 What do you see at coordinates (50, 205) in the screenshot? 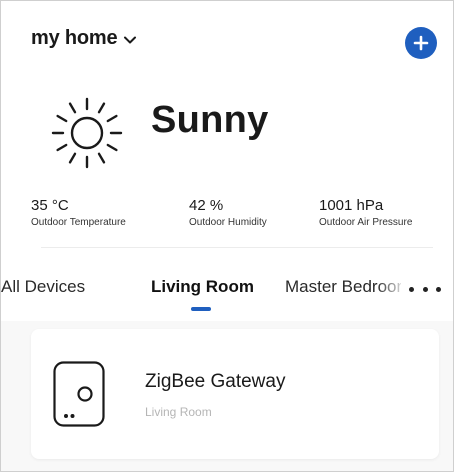
I see `stat-value: 35 °C` at bounding box center [50, 205].